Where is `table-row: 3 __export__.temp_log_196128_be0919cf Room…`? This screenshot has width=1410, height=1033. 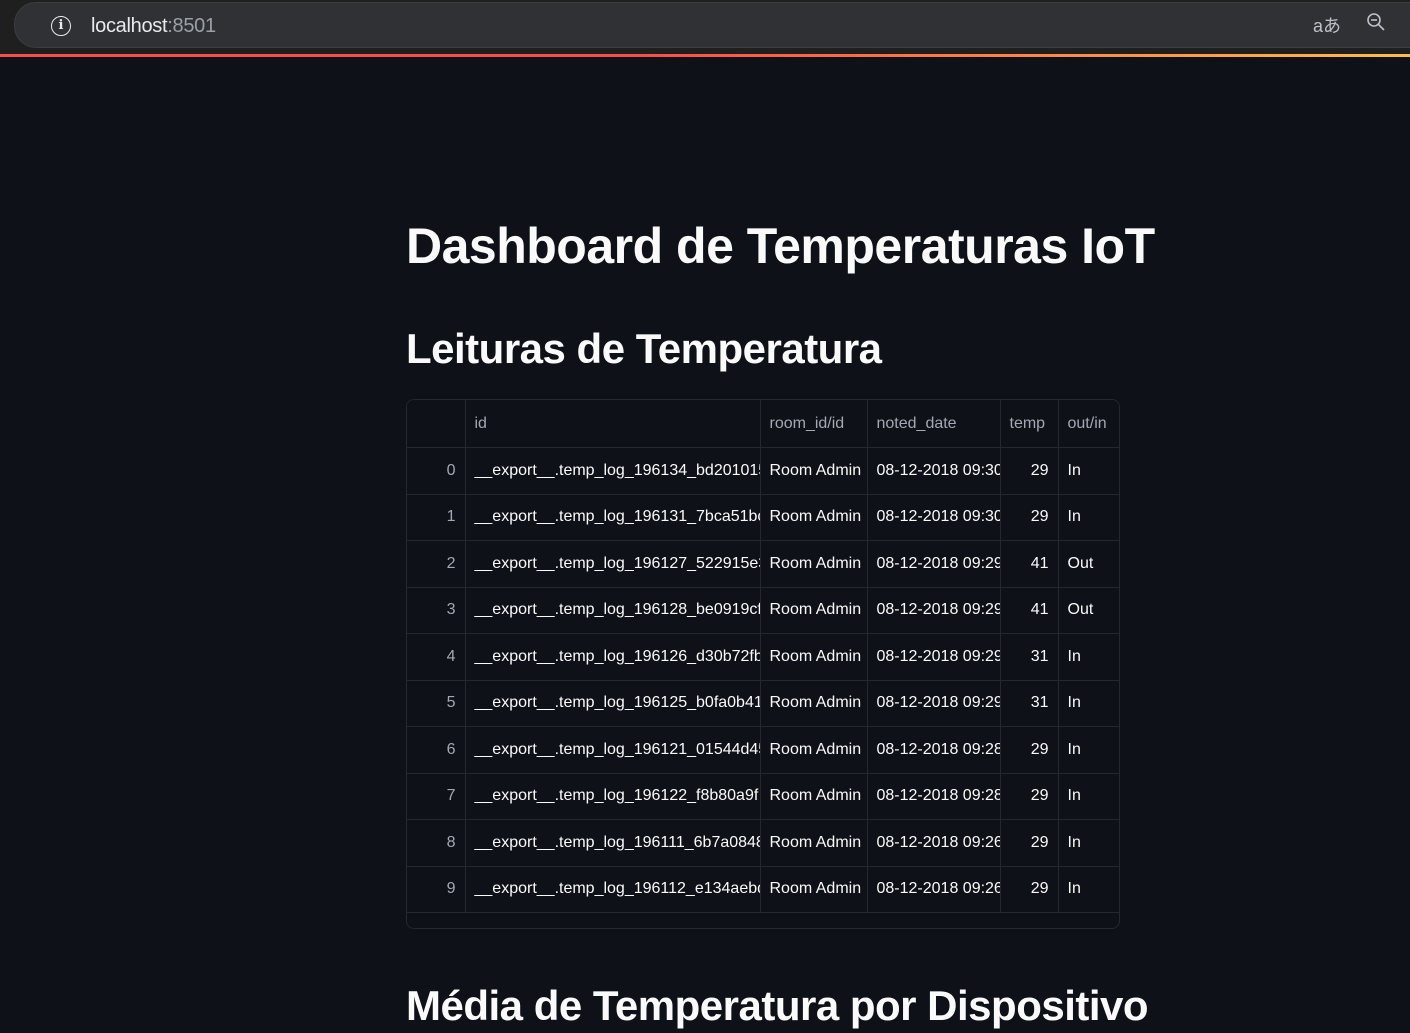
table-row: 3 __export__.temp_log_196128_be0919cf Room… is located at coordinates (763, 610).